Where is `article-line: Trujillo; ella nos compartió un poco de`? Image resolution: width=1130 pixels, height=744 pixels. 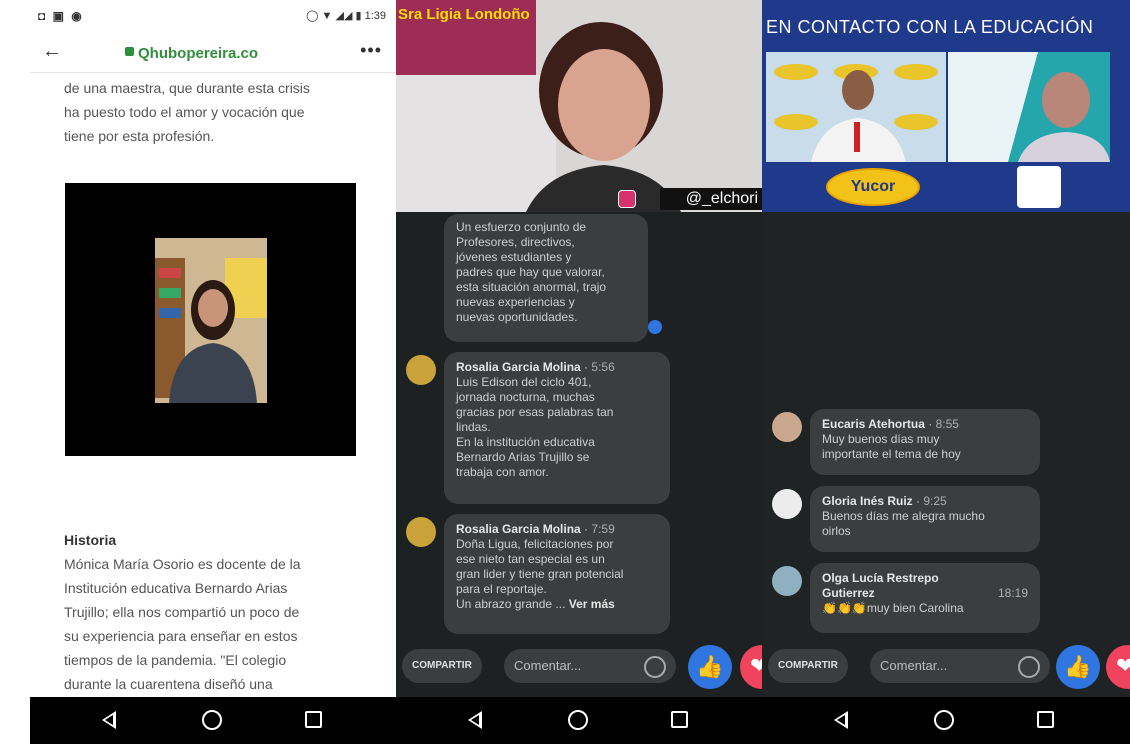
article-line: Trujillo; ella nos compartió un poco de is located at coordinates (182, 612).